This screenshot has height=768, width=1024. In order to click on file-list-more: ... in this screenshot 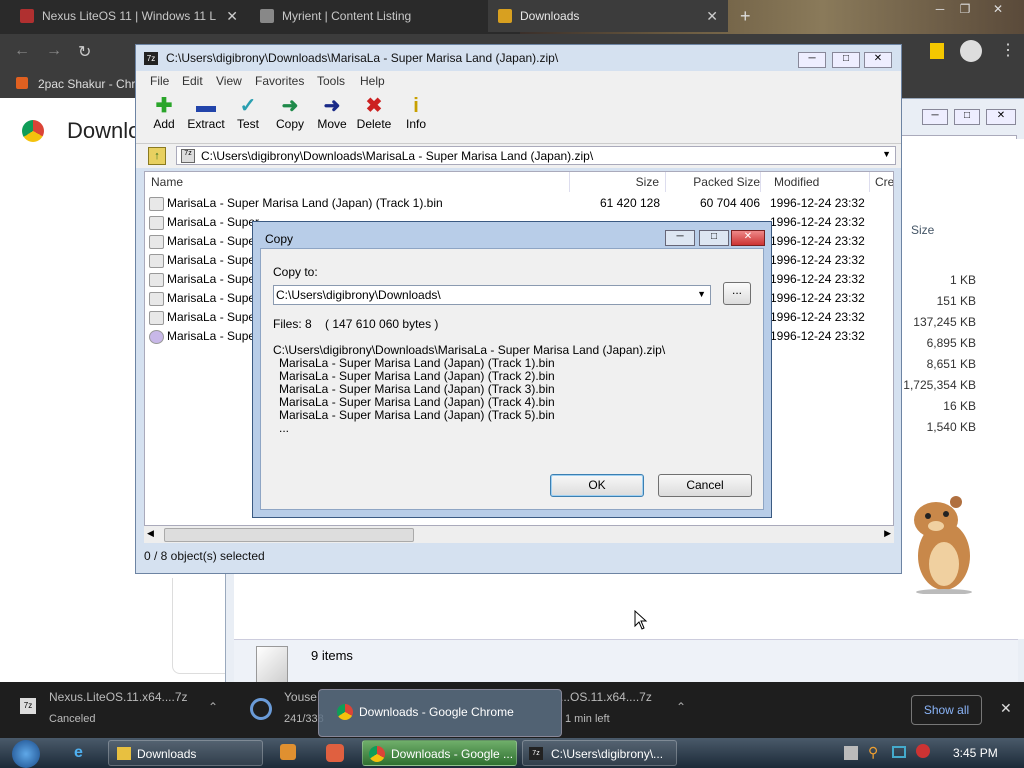, I will do `click(284, 428)`.